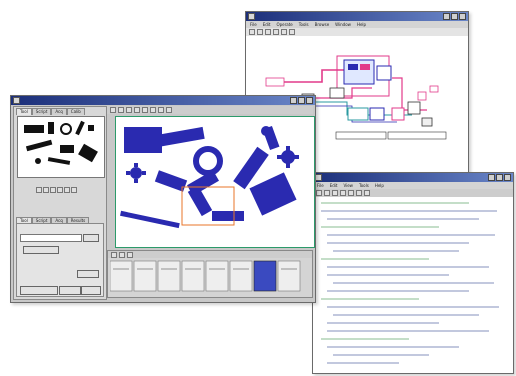 The width and height of the screenshot is (516, 376). What do you see at coordinates (210, 110) in the screenshot?
I see `image-toolbar` at bounding box center [210, 110].